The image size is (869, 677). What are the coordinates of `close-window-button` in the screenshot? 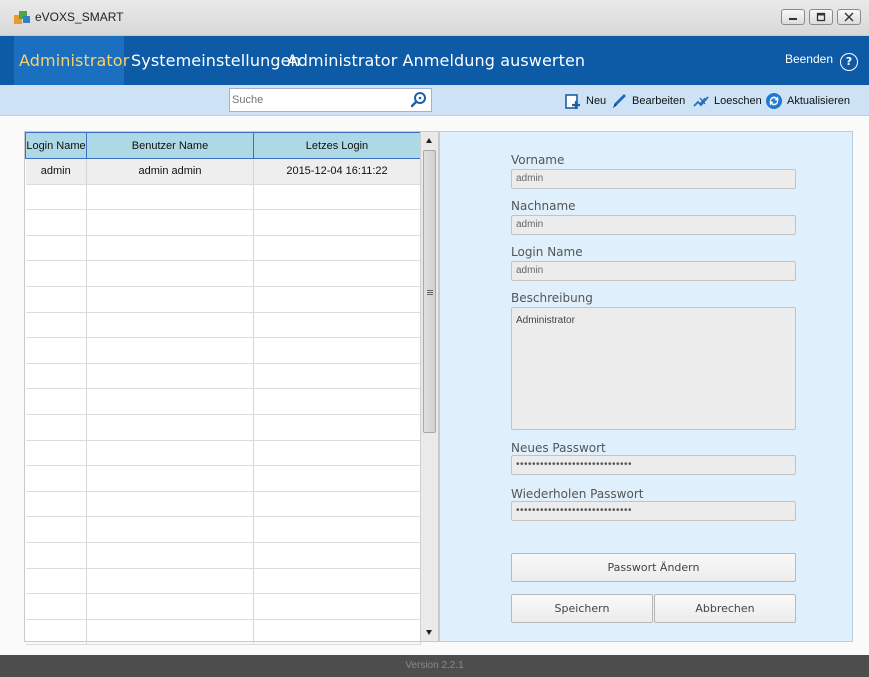 It's located at (849, 17).